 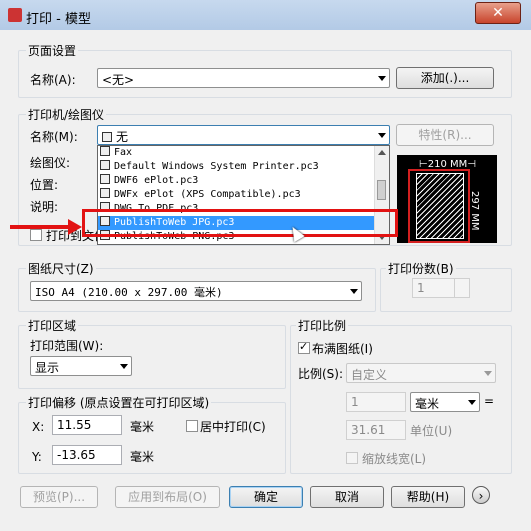 What do you see at coordinates (167, 497) in the screenshot?
I see `apply-to-layout-button: 应用到布局(O)` at bounding box center [167, 497].